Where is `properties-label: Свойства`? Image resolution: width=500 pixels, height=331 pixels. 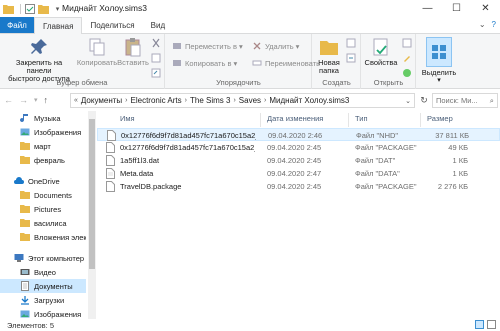
properties-label: Свойства is located at coordinates (381, 62).